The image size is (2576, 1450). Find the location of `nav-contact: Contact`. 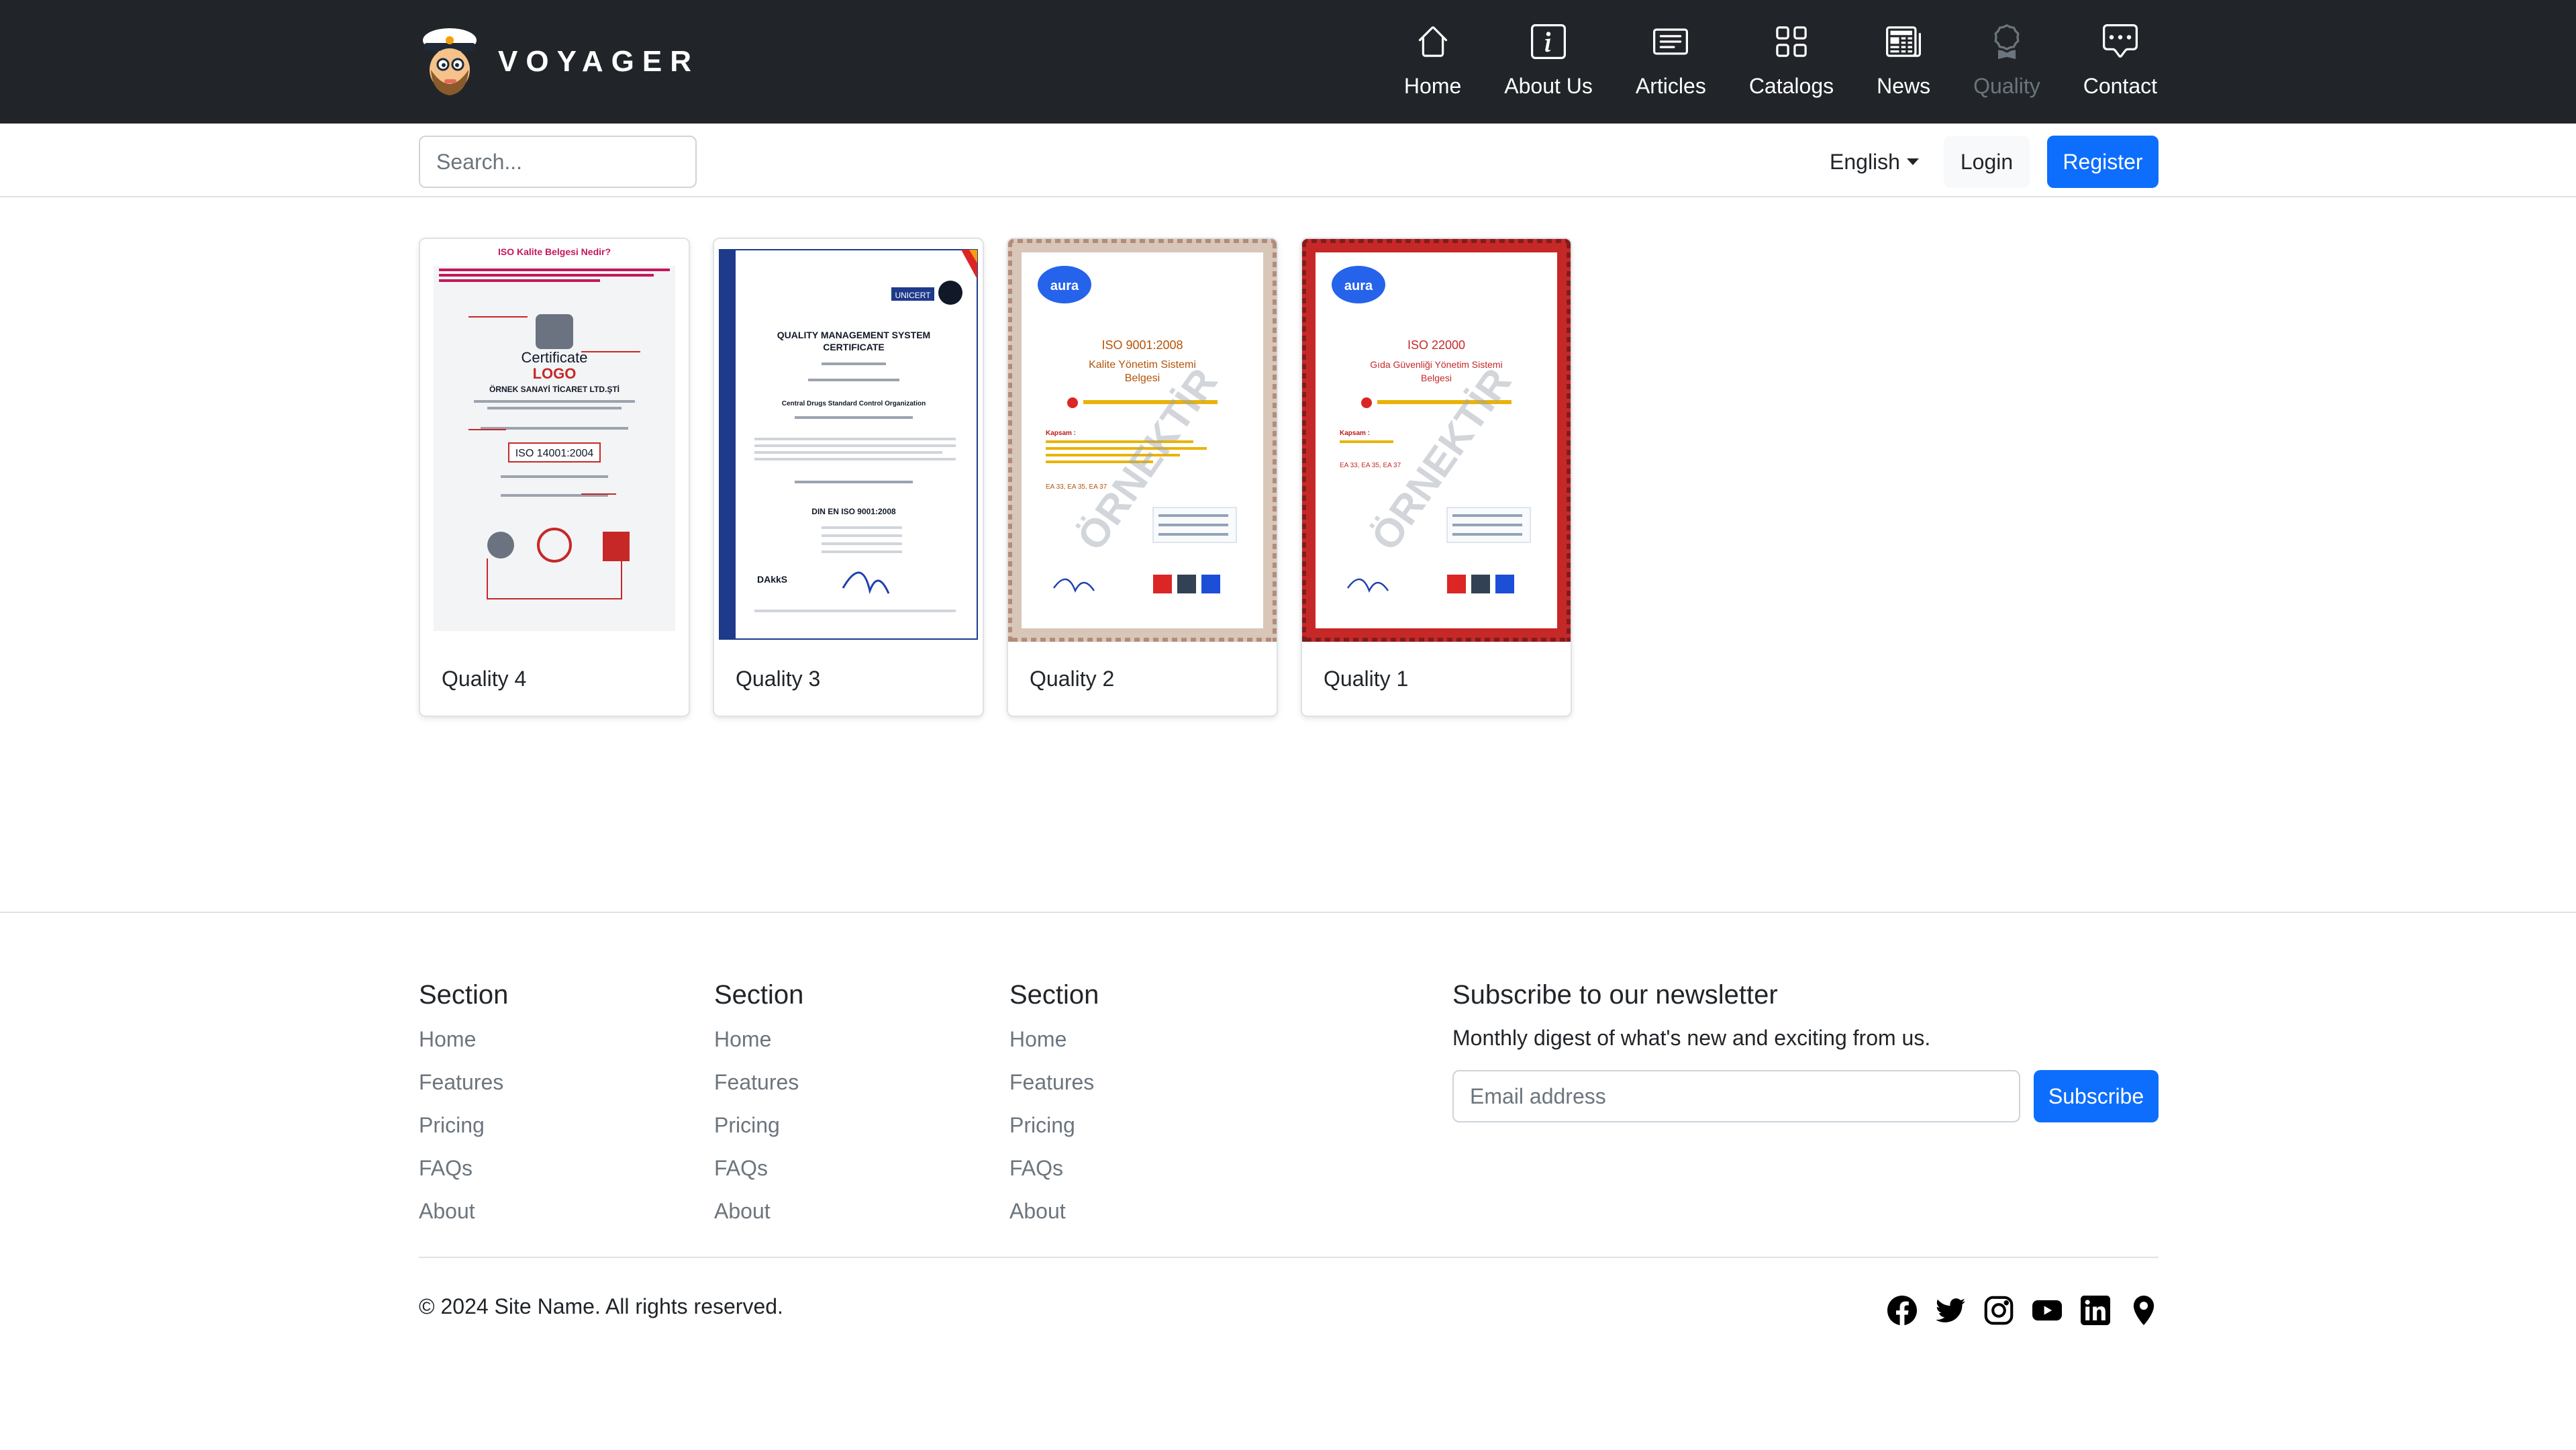

nav-contact: Contact is located at coordinates (2120, 62).